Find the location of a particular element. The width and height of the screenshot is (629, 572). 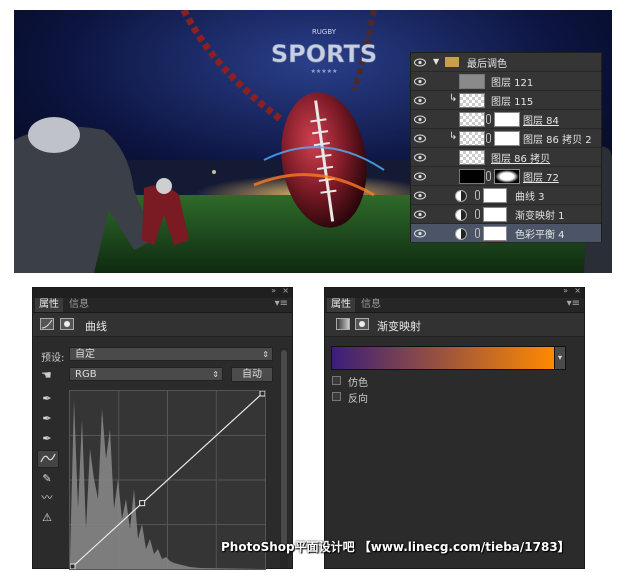

panel-tabs: 属性 信息 ▾≡ is located at coordinates (454, 305).